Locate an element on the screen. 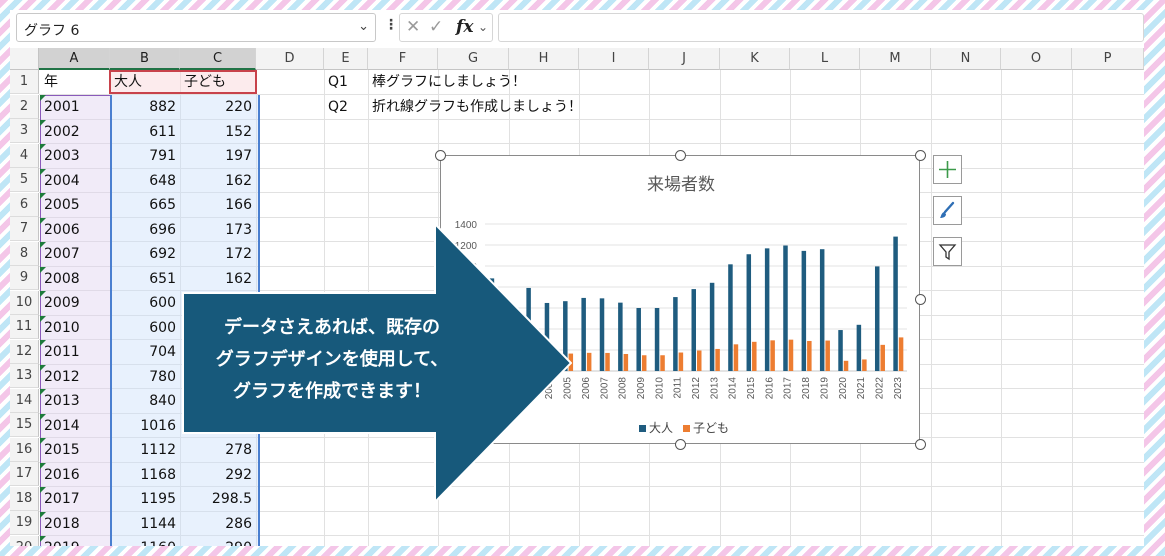 Image resolution: width=1165 pixels, height=556 pixels. cancel-icon: ✕ is located at coordinates (413, 27).